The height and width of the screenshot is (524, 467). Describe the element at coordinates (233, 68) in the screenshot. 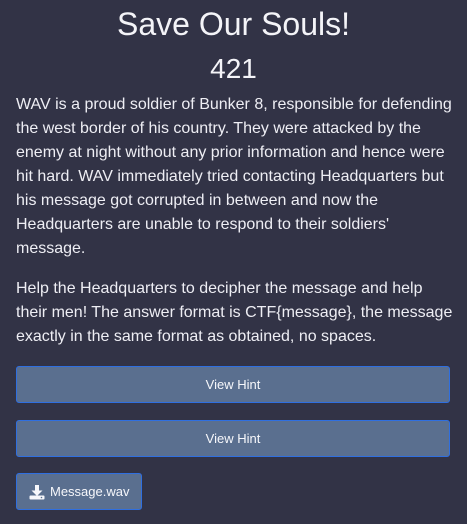

I see `challenge-points: 421` at that location.